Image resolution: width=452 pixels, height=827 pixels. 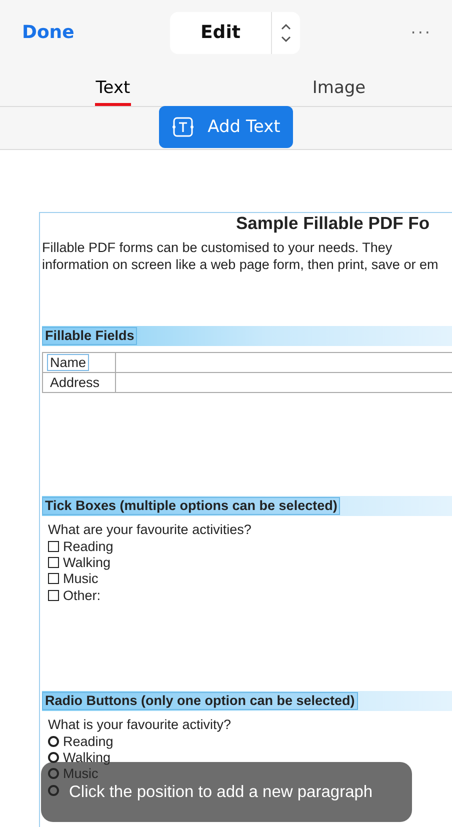 What do you see at coordinates (200, 701) in the screenshot?
I see `section-heading: Radio Buttons (only one option can be selected)` at bounding box center [200, 701].